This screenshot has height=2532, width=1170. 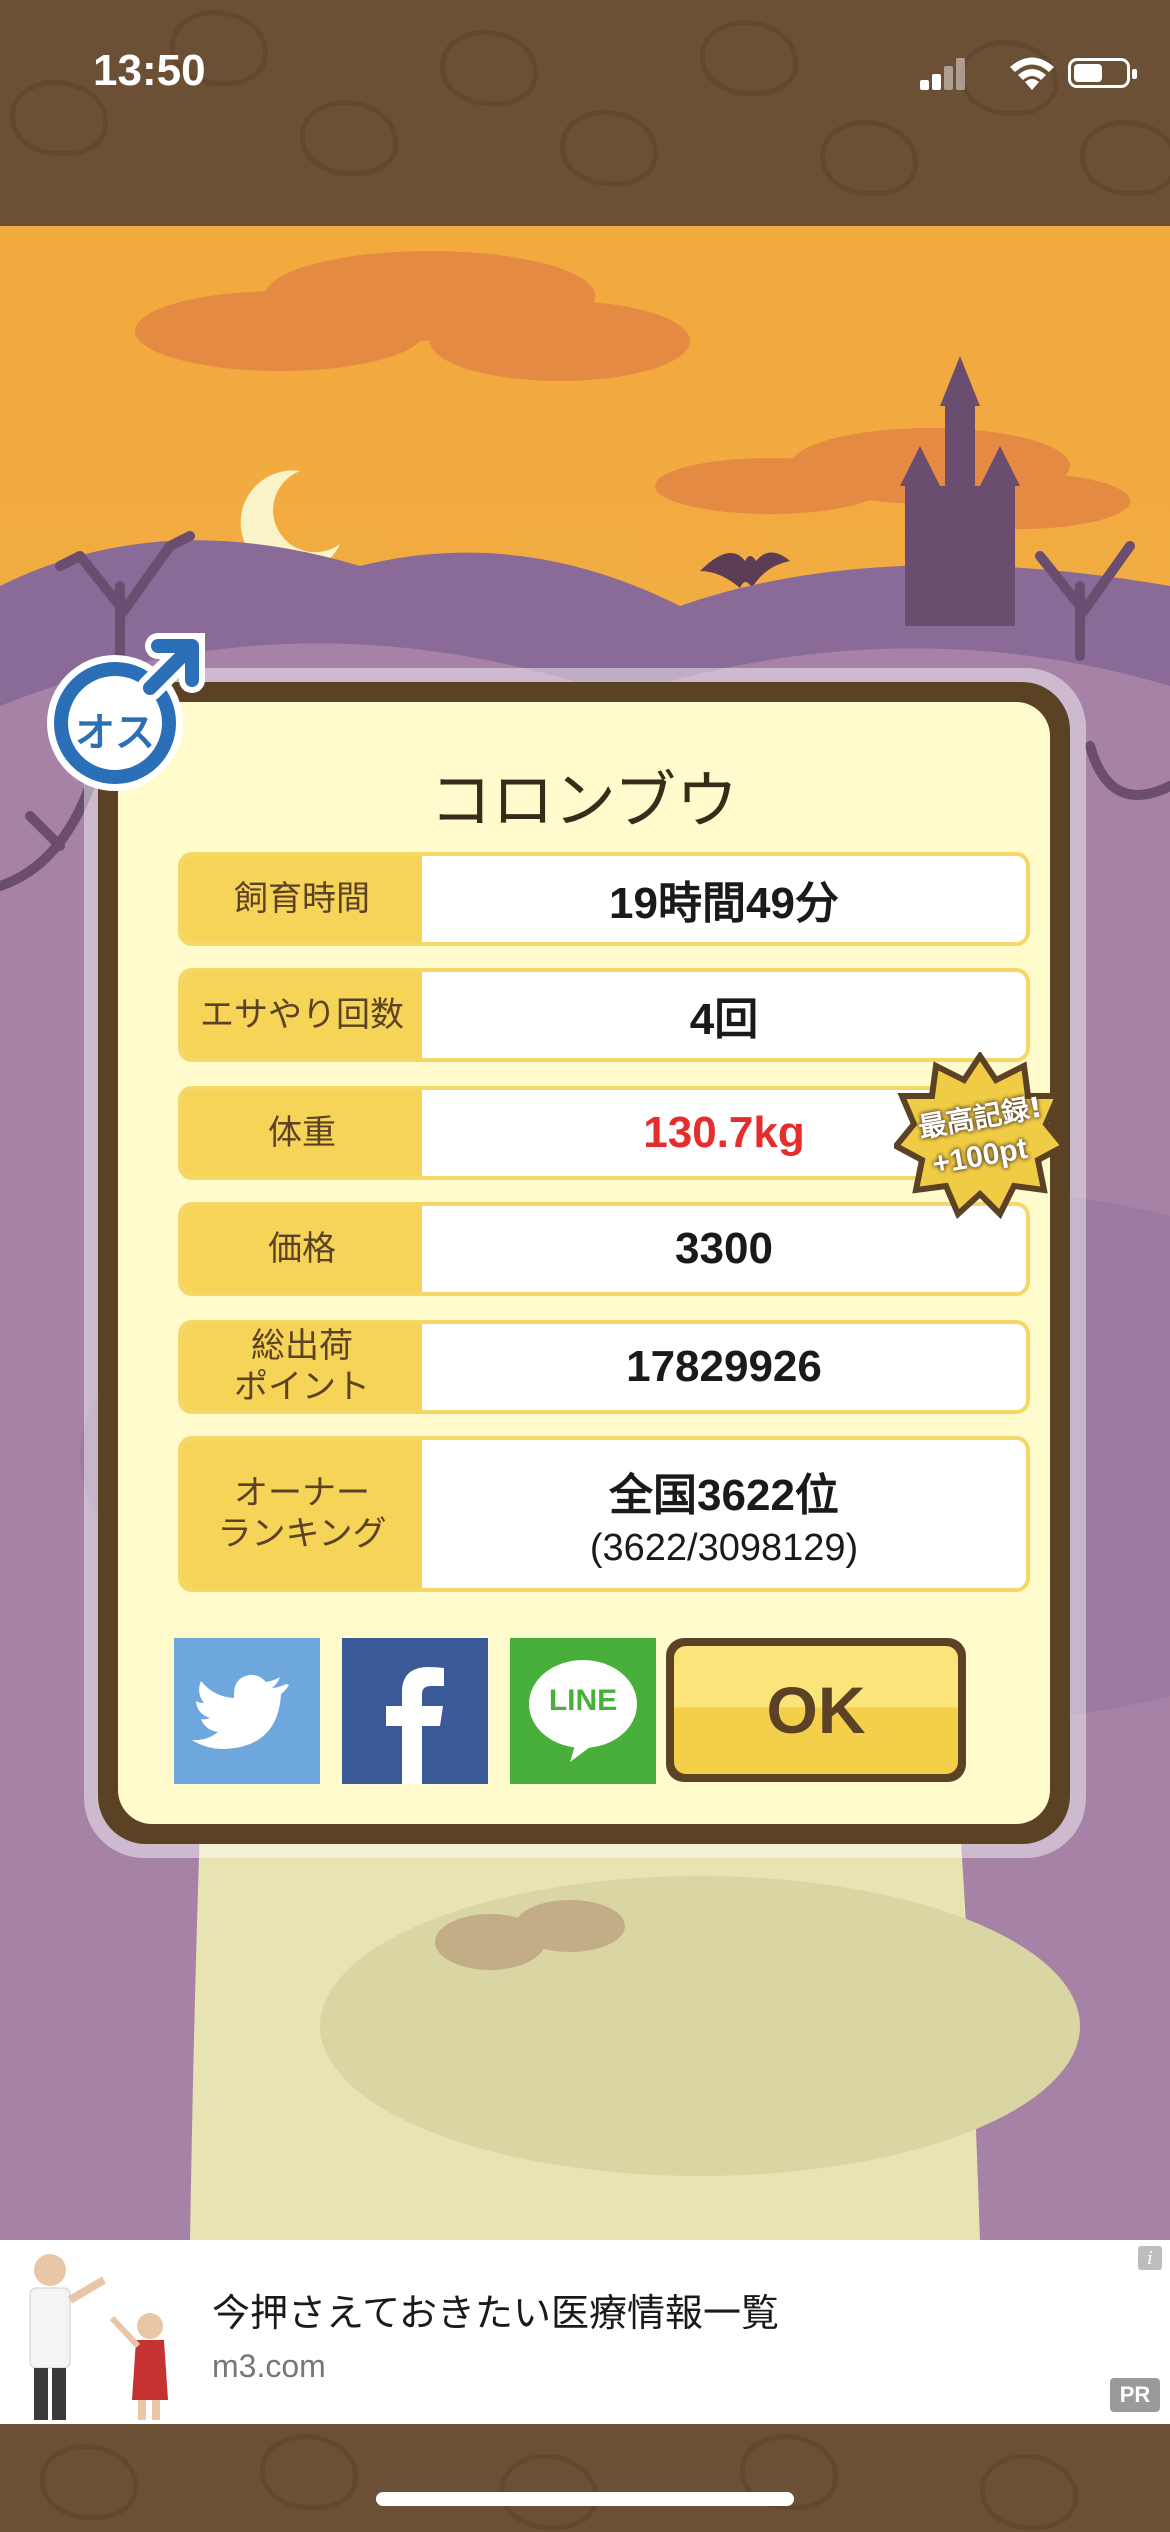 What do you see at coordinates (1135, 2395) in the screenshot?
I see `ad-pr-badge: PR` at bounding box center [1135, 2395].